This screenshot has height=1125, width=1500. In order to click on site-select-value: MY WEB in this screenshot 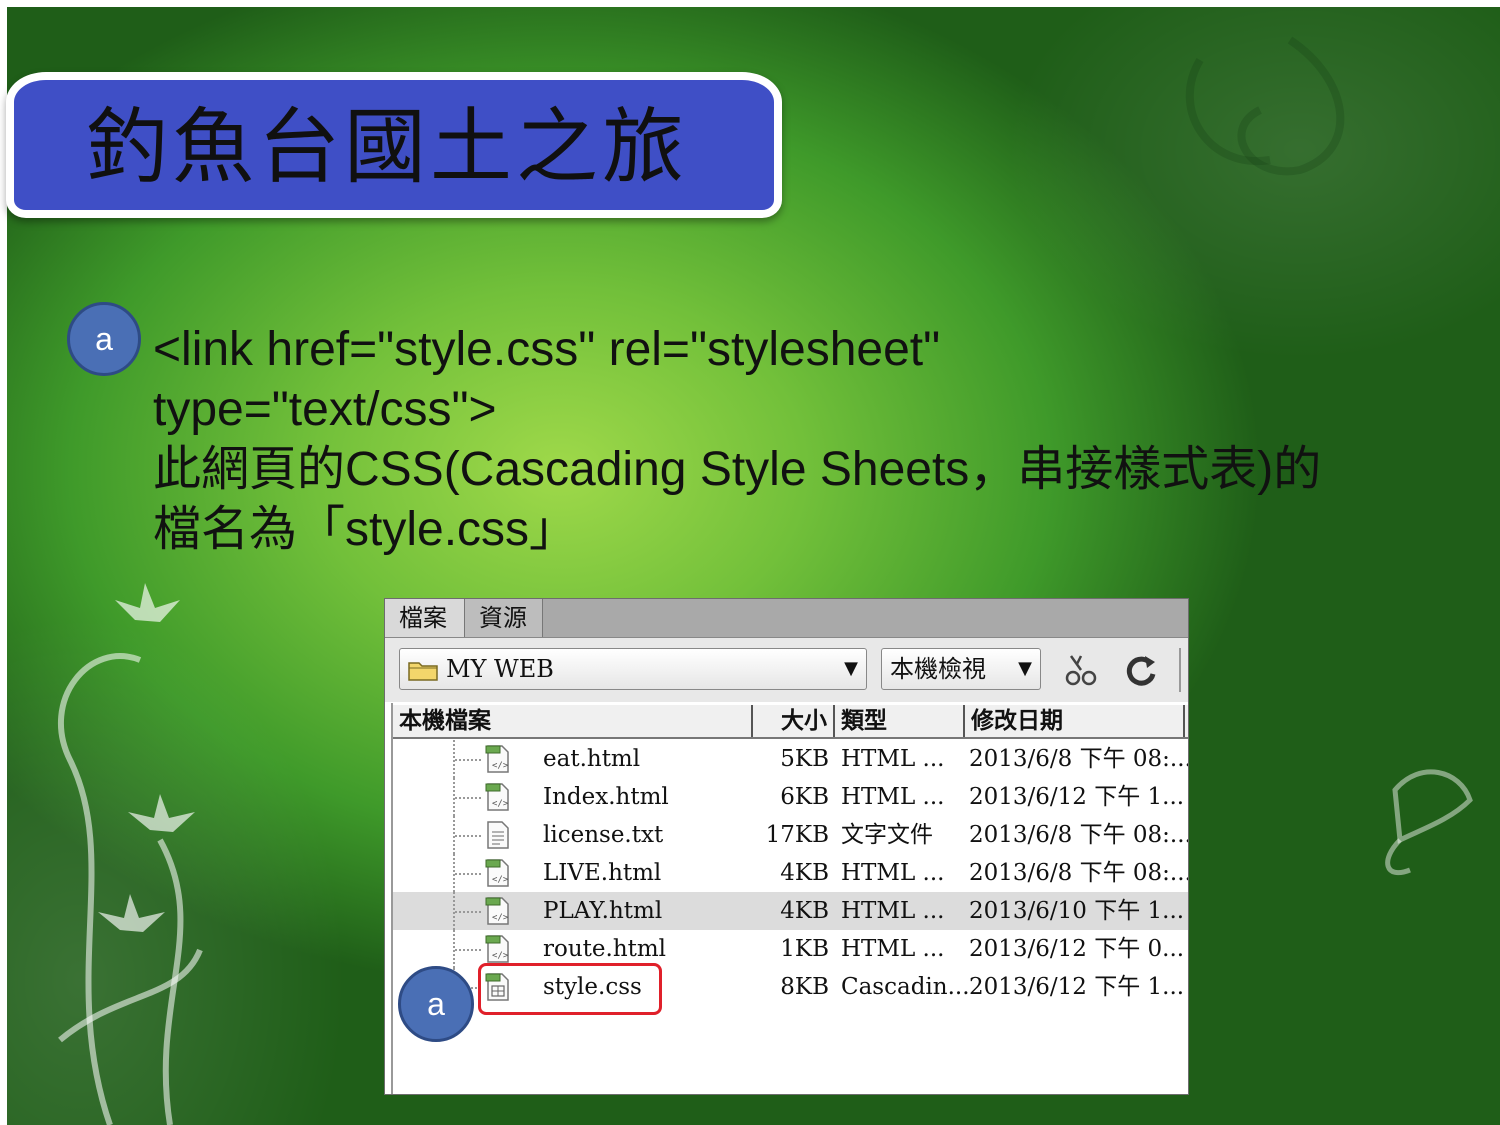, I will do `click(500, 669)`.